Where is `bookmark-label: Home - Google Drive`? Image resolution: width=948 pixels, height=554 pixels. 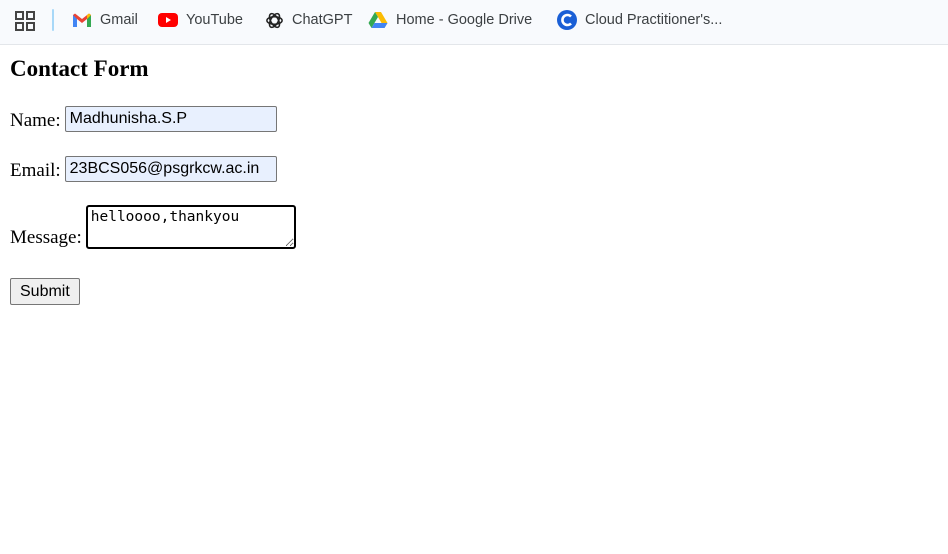
bookmark-label: Home - Google Drive is located at coordinates (464, 20).